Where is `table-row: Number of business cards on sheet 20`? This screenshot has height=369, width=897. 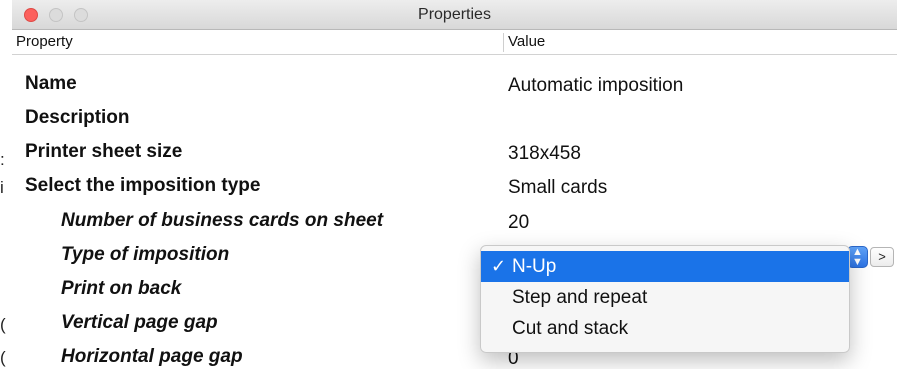
table-row: Number of business cards on sheet 20 is located at coordinates (454, 223).